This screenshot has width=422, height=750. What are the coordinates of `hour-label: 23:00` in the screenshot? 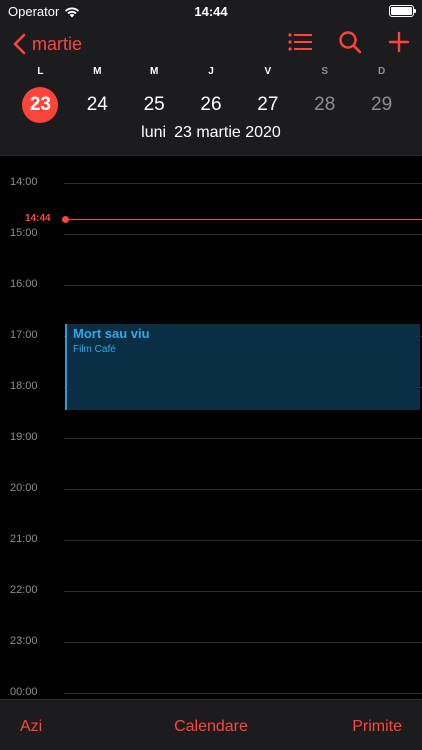 It's located at (24, 641).